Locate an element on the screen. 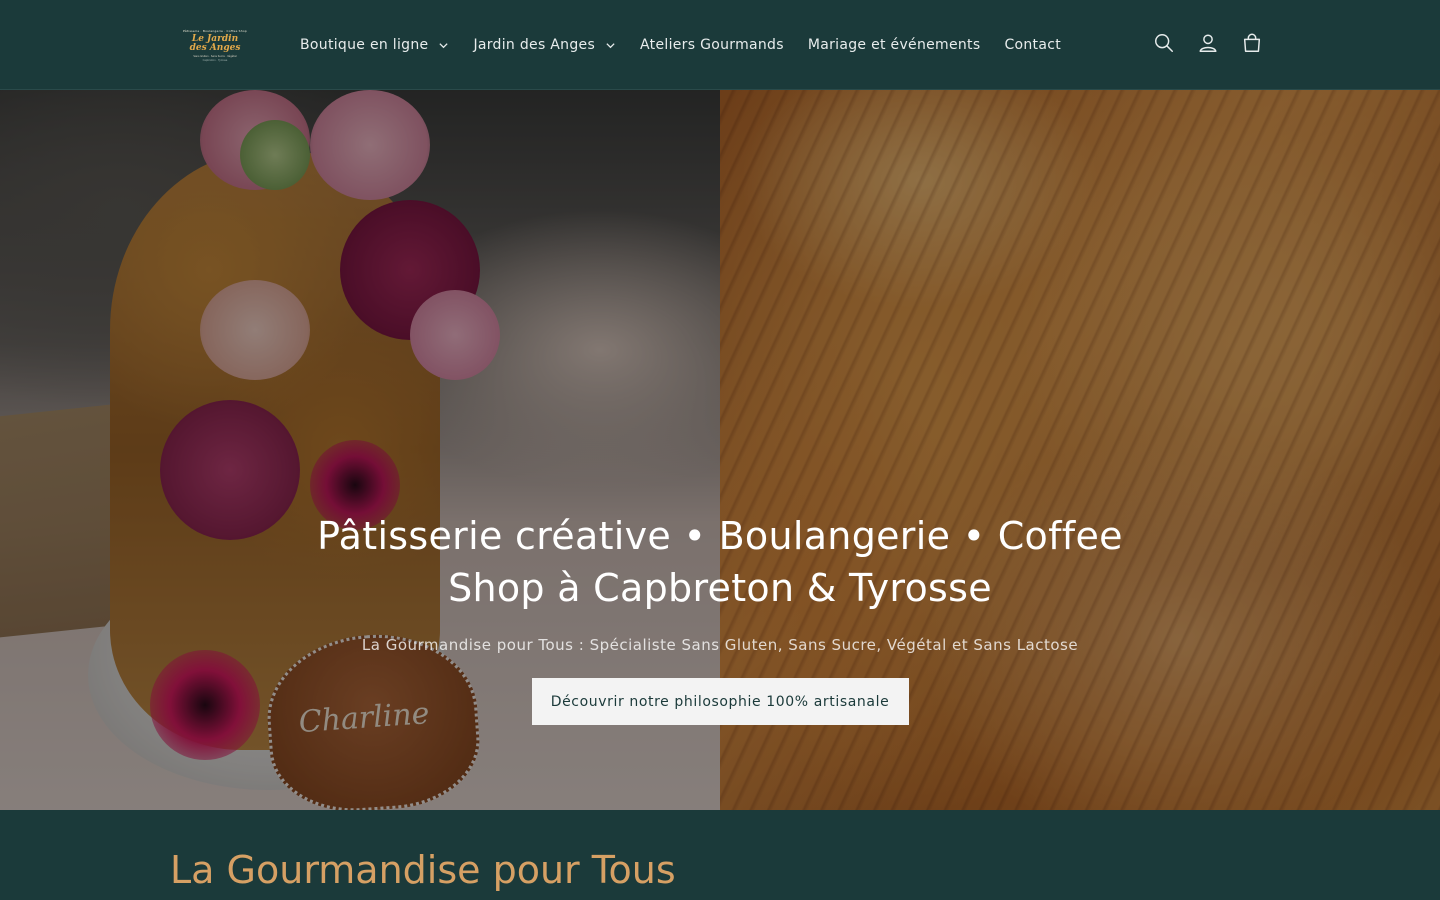  nav-item-boutique-en-ligne: Boutique en ligne is located at coordinates (374, 45).